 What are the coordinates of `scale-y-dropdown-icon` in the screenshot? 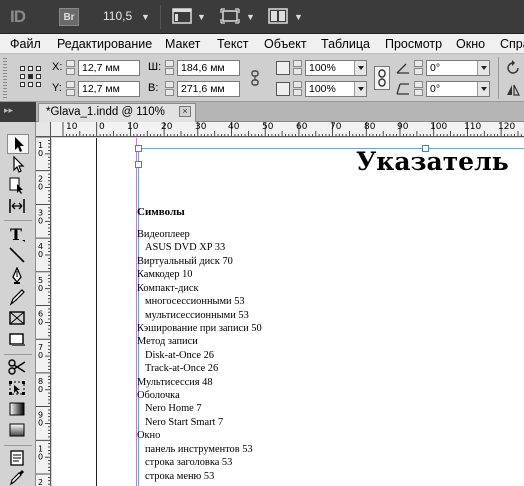 It's located at (360, 89).